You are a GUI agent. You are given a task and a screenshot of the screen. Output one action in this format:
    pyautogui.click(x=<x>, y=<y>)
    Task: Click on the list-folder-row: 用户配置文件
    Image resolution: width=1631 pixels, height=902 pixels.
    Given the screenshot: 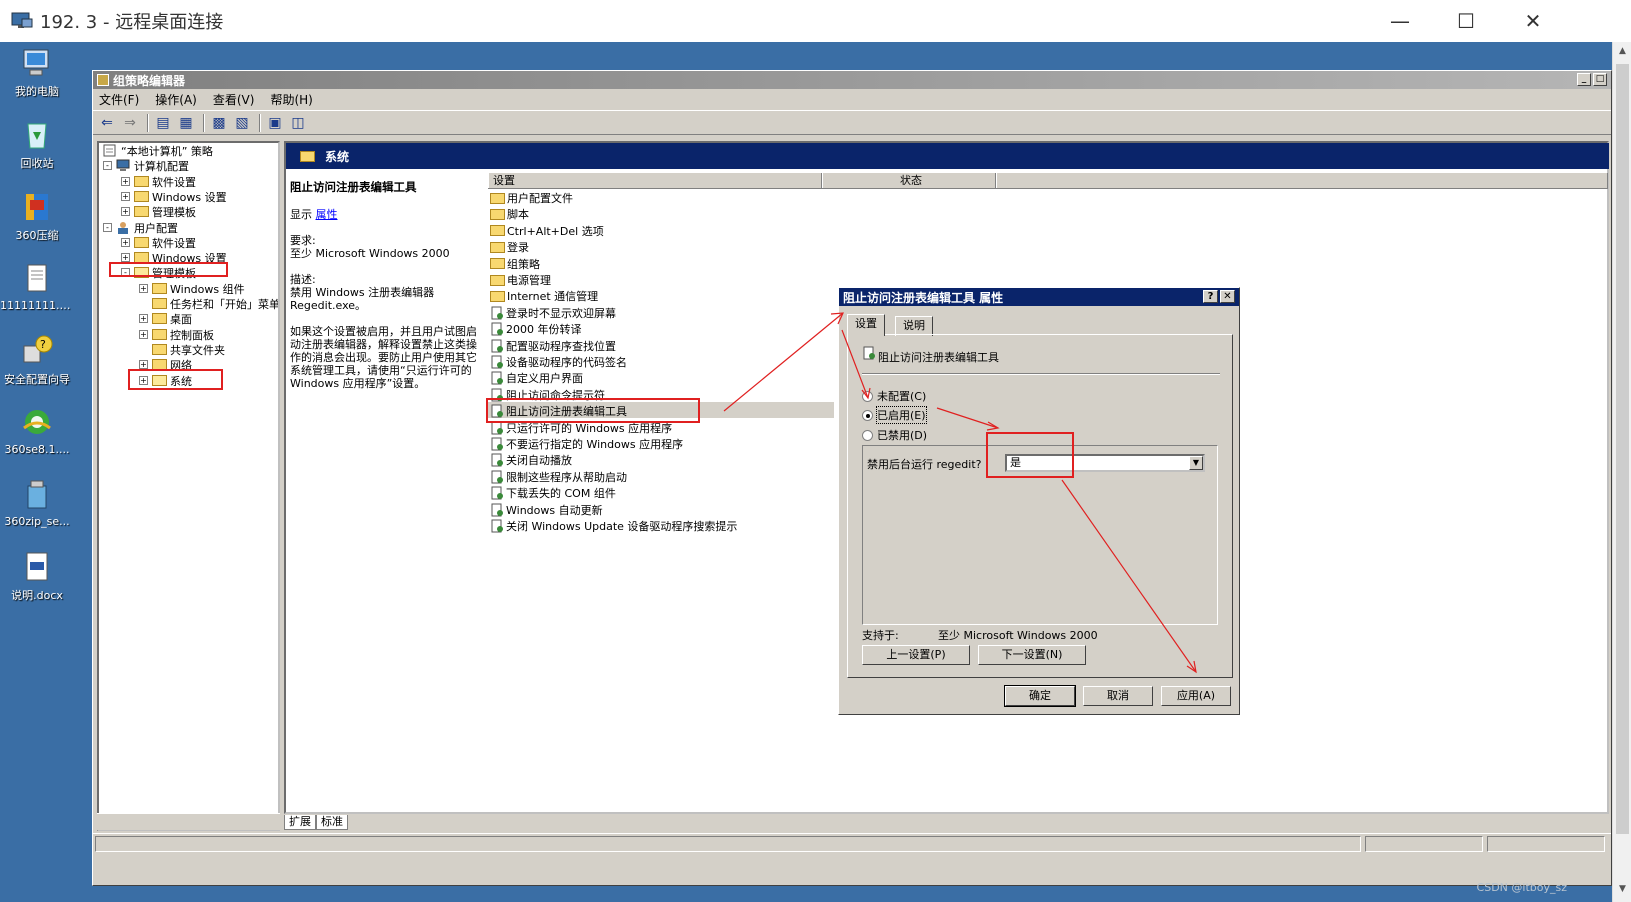 What is the action you would take?
    pyautogui.click(x=531, y=198)
    